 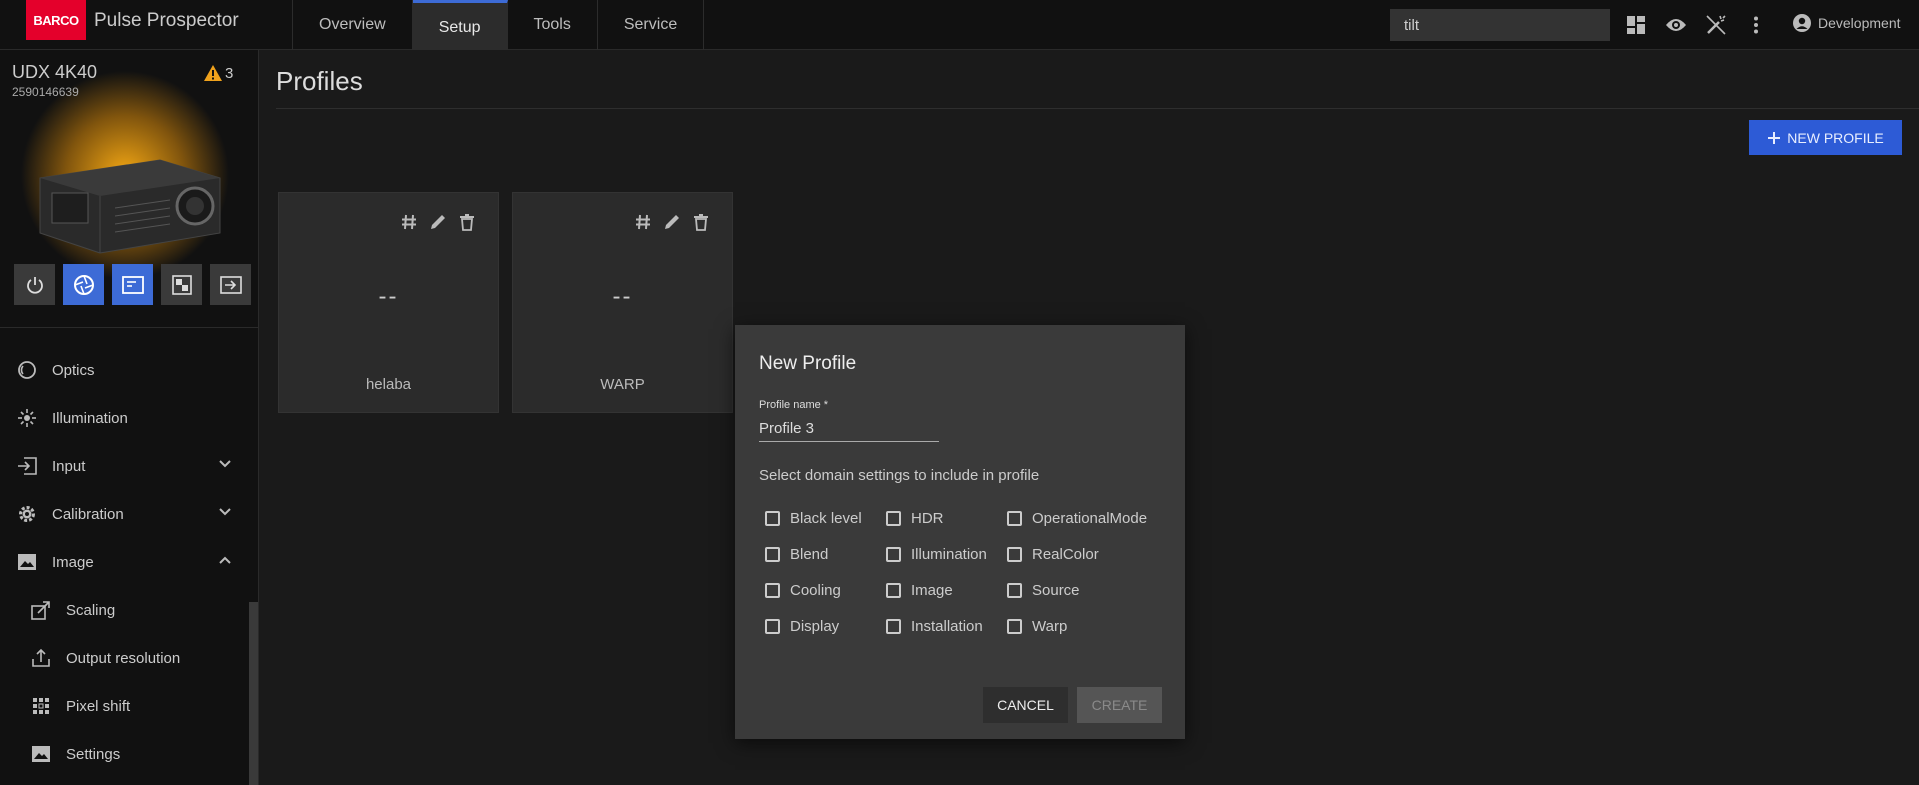 What do you see at coordinates (622, 384) in the screenshot?
I see `profile-name: WARP` at bounding box center [622, 384].